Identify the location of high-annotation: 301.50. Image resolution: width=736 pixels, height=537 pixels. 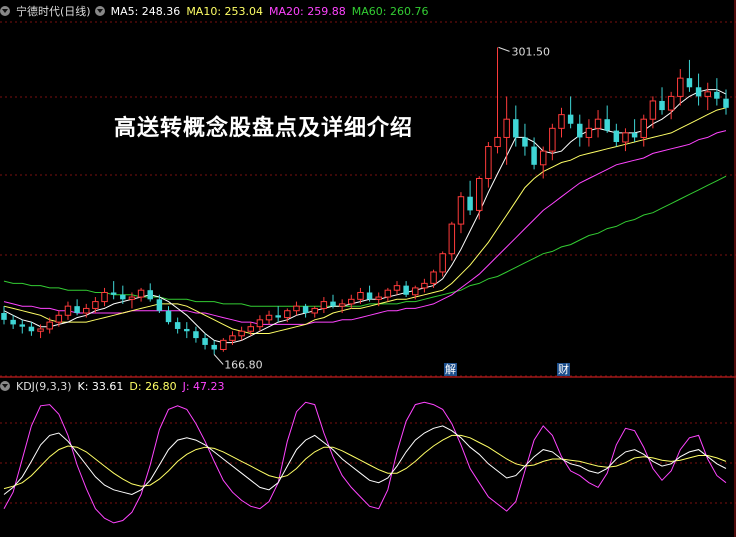
(531, 51).